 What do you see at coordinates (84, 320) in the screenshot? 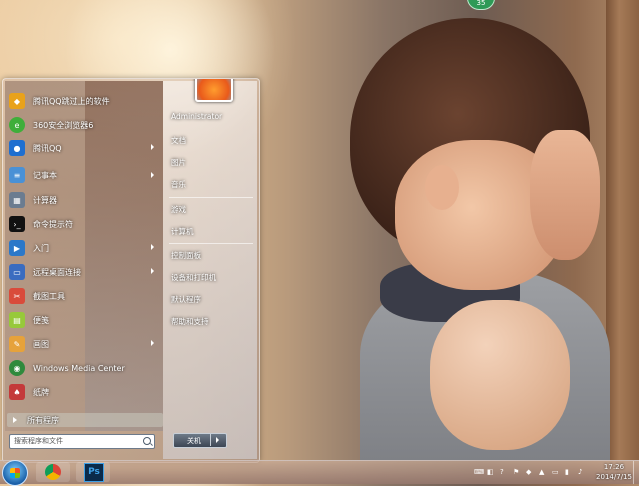
I see `program-item: ▤ 便笺` at bounding box center [84, 320].